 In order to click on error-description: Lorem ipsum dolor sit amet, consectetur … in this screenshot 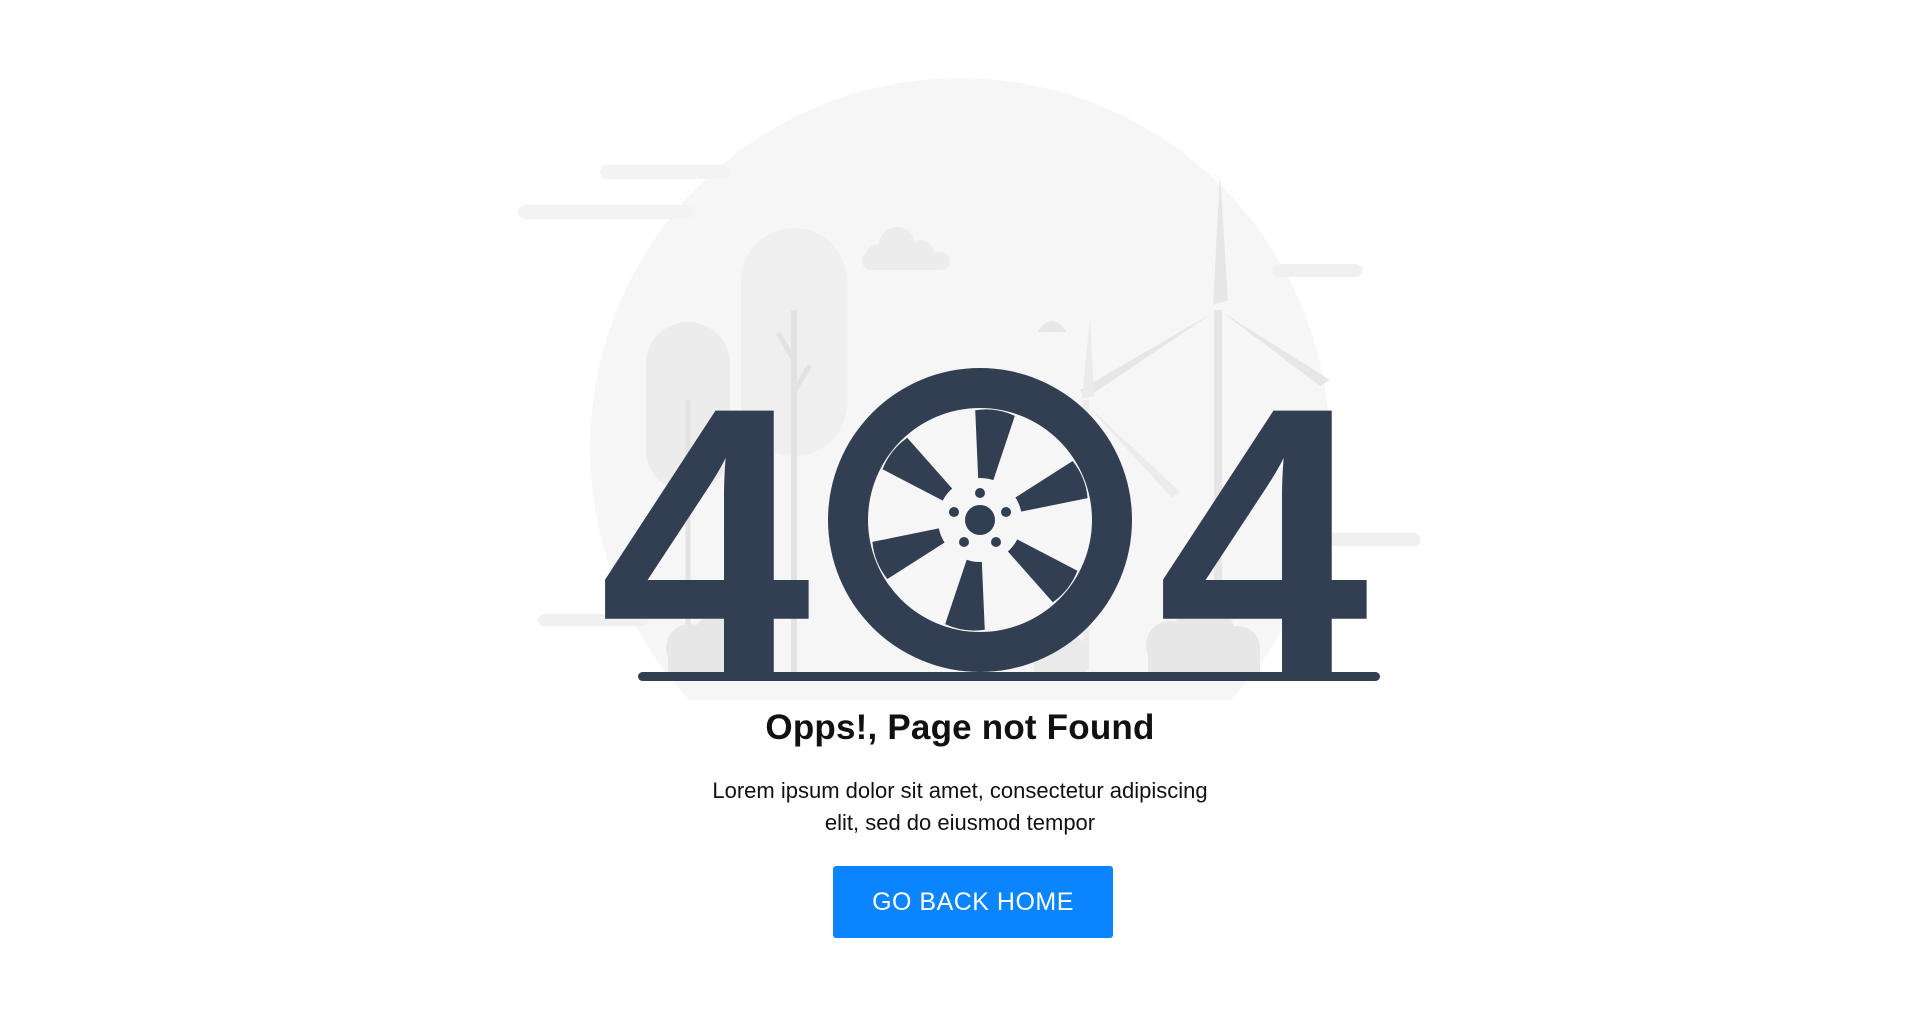, I will do `click(960, 807)`.